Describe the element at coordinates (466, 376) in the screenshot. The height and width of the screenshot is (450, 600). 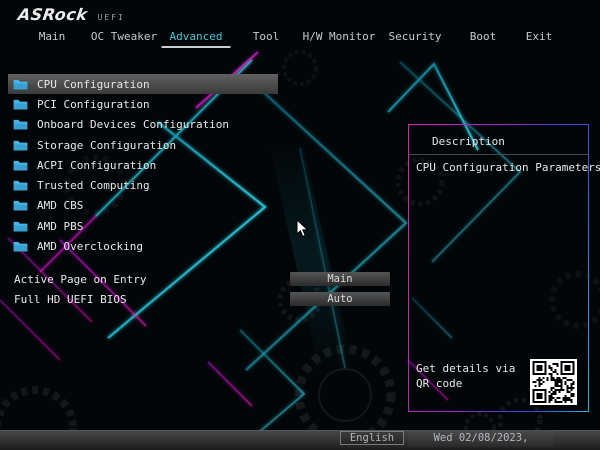
I see `qr-caption: Get details via QR code` at that location.